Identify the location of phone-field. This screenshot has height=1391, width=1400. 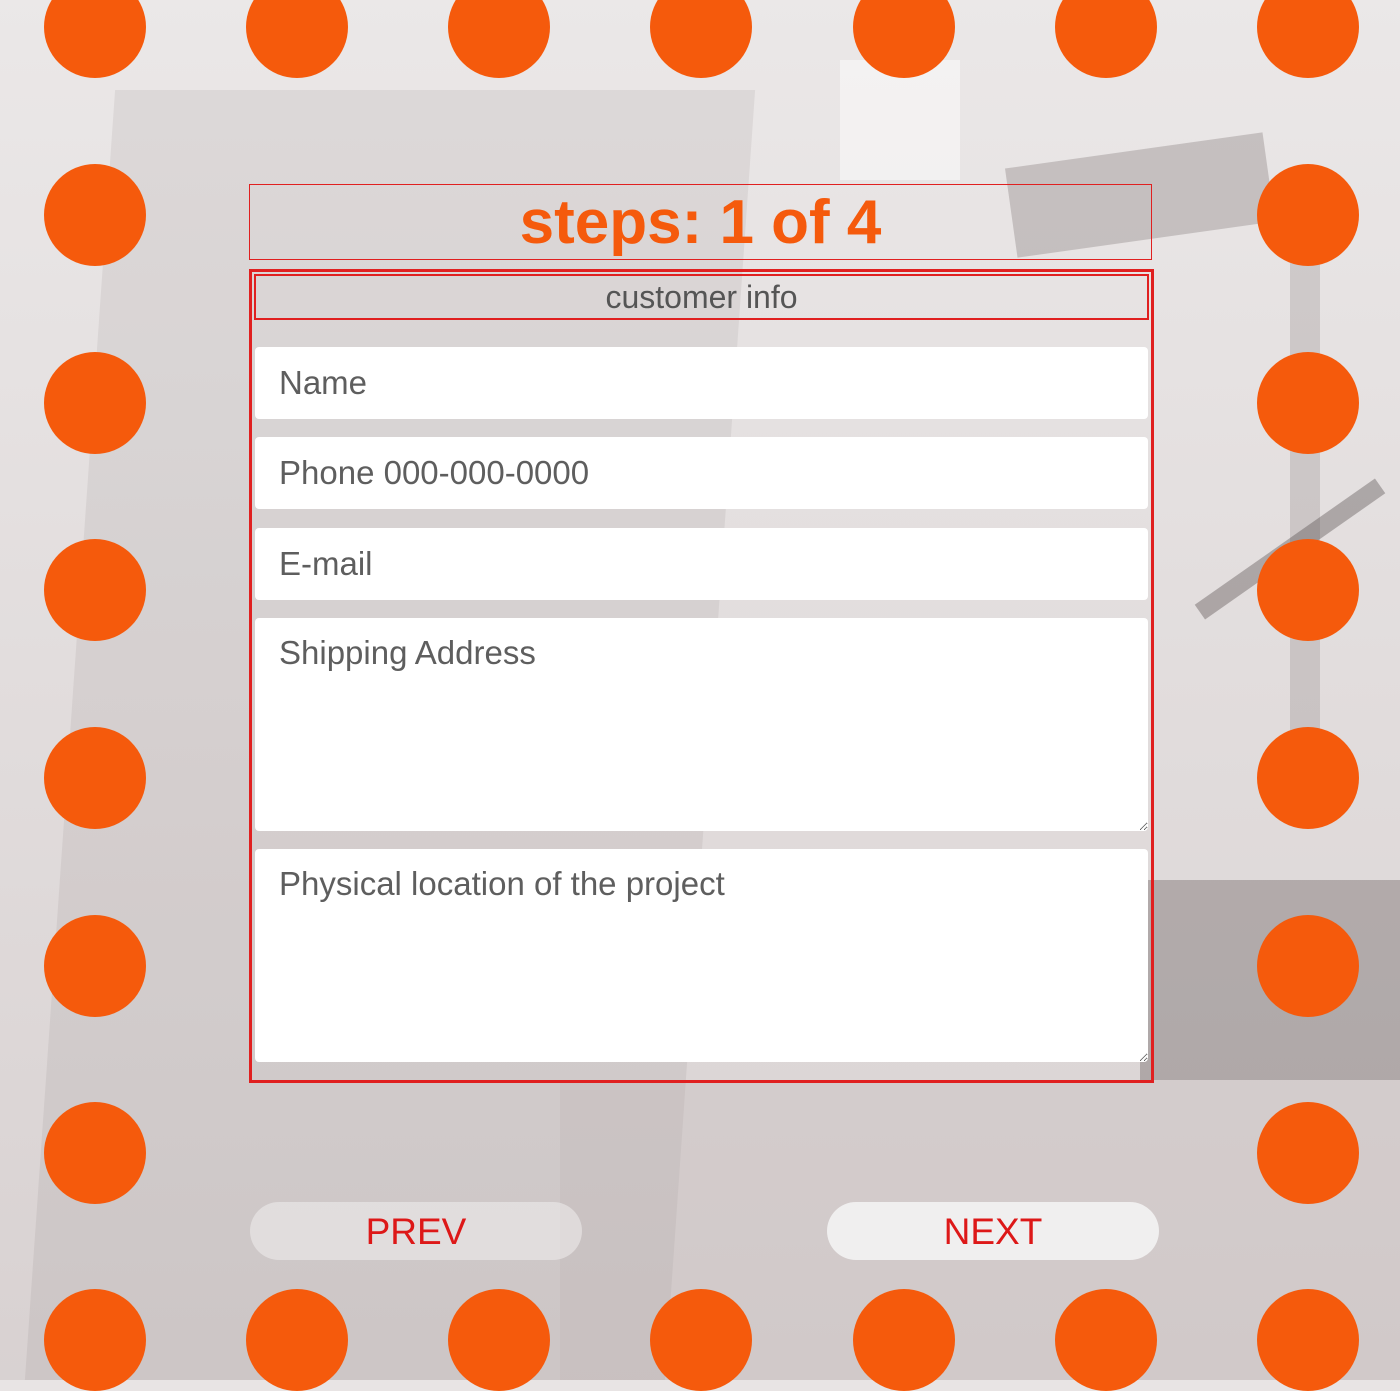
(701, 473).